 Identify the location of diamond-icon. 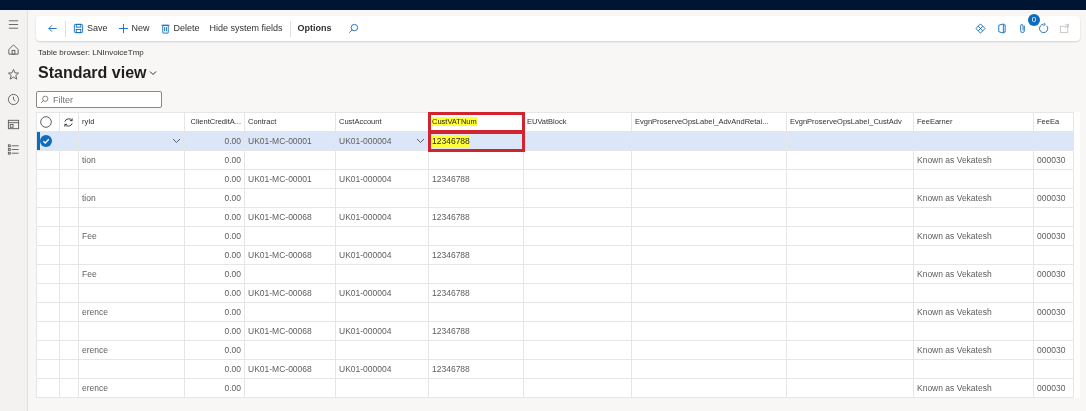
(980, 28).